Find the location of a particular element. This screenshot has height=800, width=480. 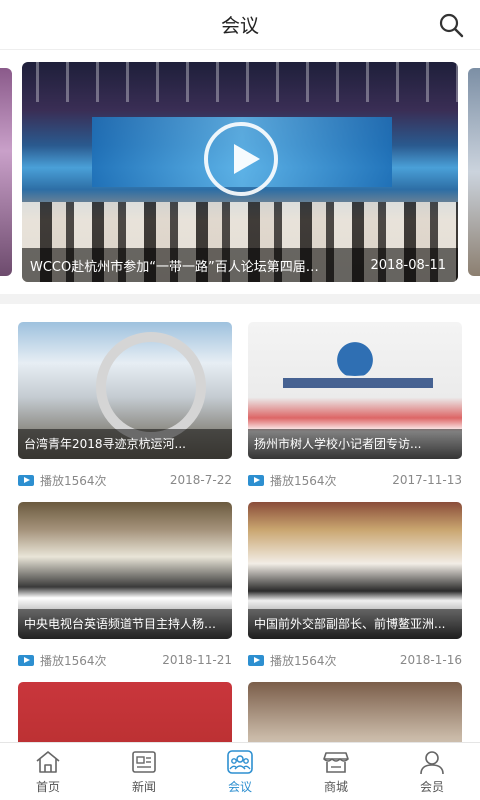

tab-label: 商城 is located at coordinates (335, 786).